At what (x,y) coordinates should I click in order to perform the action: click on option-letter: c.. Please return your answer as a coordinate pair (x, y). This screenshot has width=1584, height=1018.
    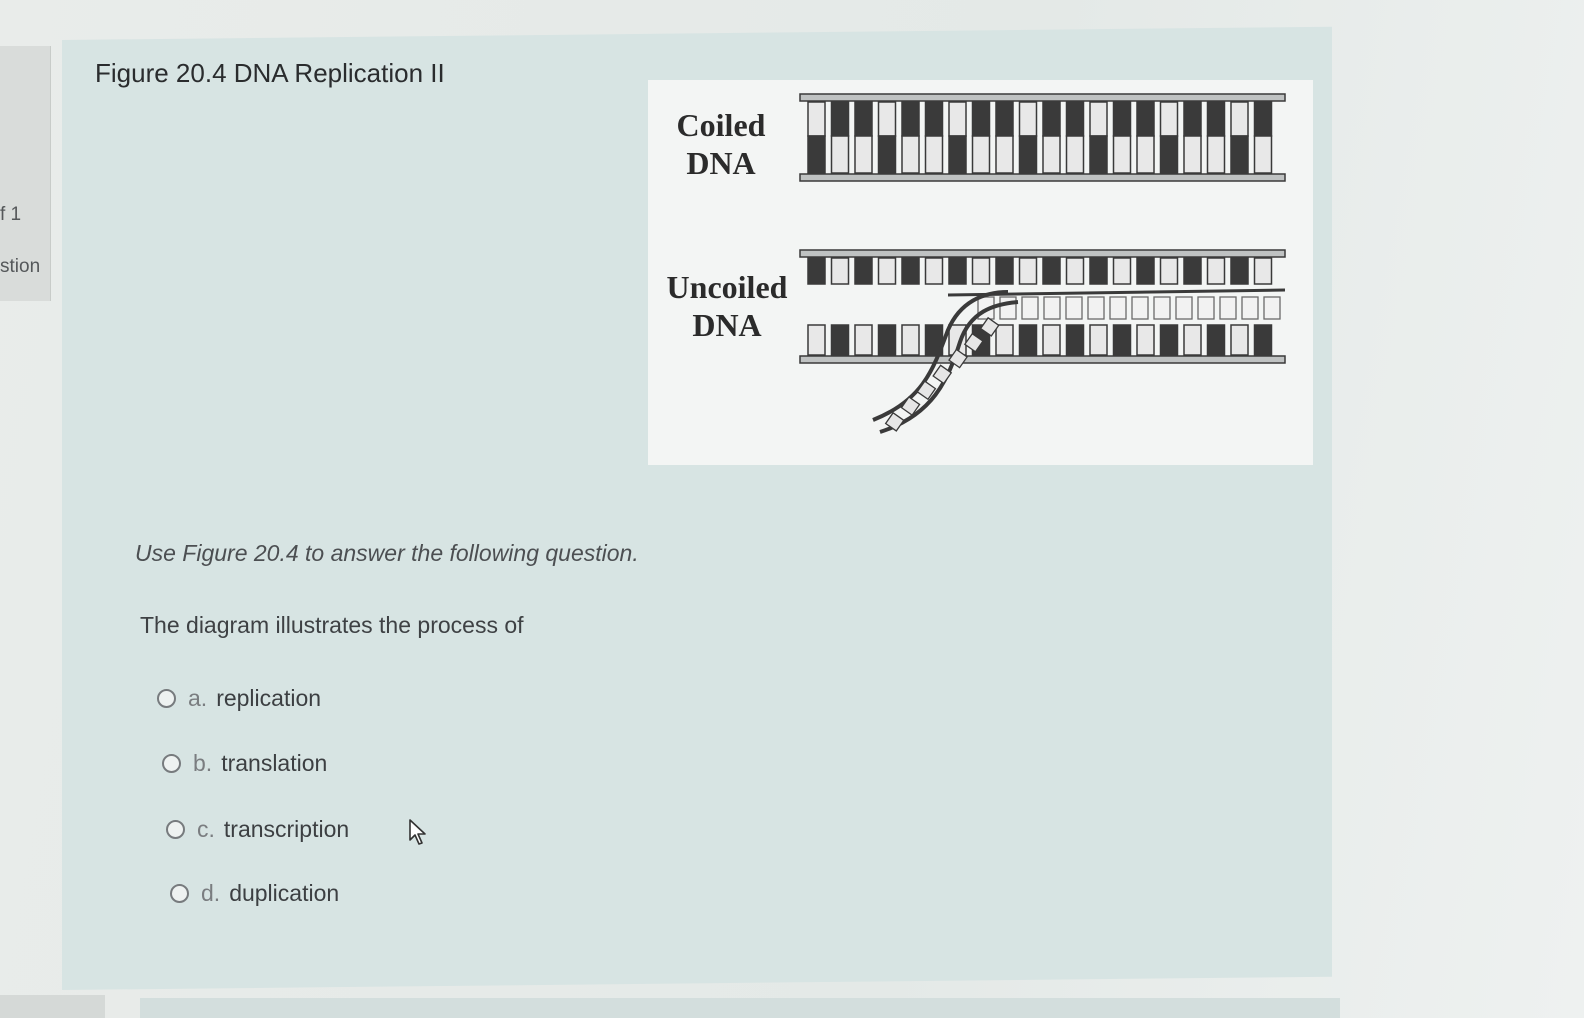
    Looking at the image, I should click on (206, 829).